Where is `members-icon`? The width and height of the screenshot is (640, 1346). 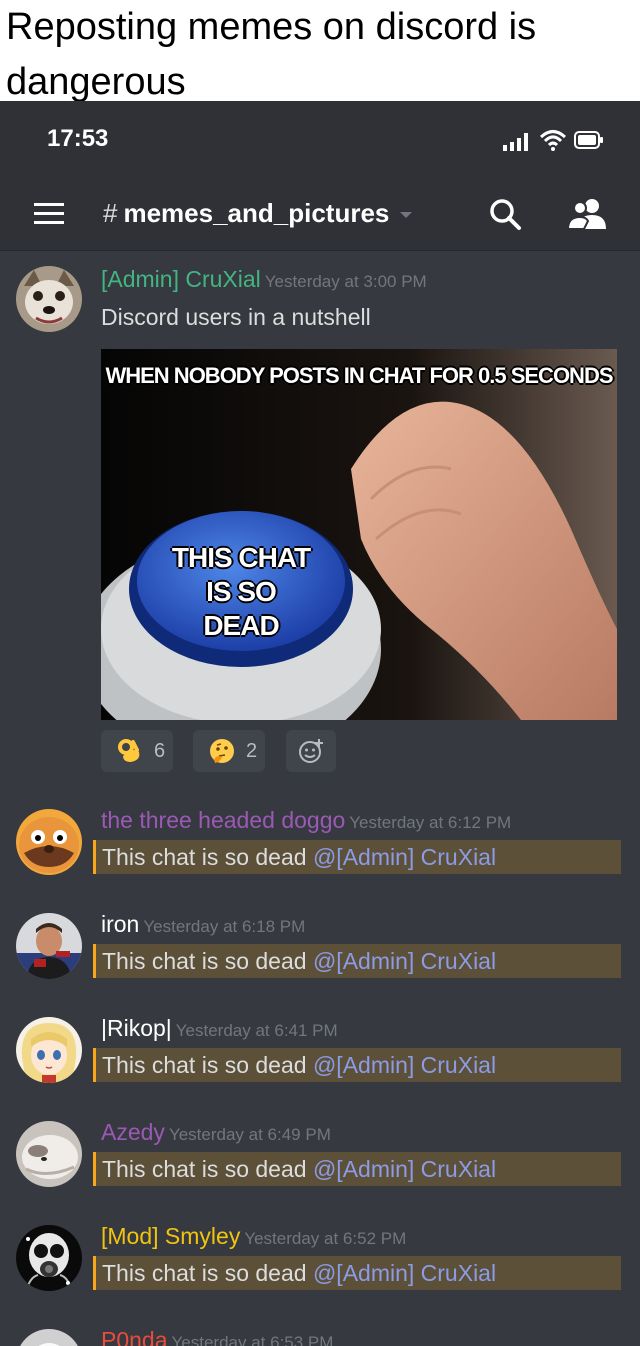
members-icon is located at coordinates (587, 214).